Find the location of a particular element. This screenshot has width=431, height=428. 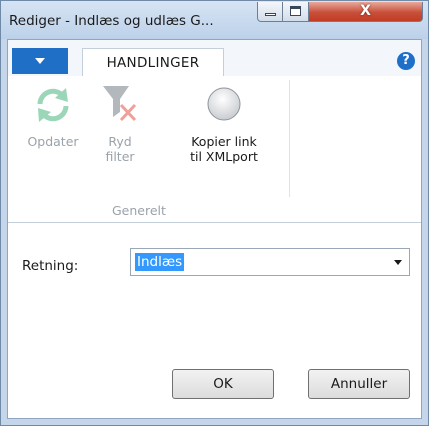

title-bar: Rediger - Indlæs og udlæs G... X is located at coordinates (214, 20).